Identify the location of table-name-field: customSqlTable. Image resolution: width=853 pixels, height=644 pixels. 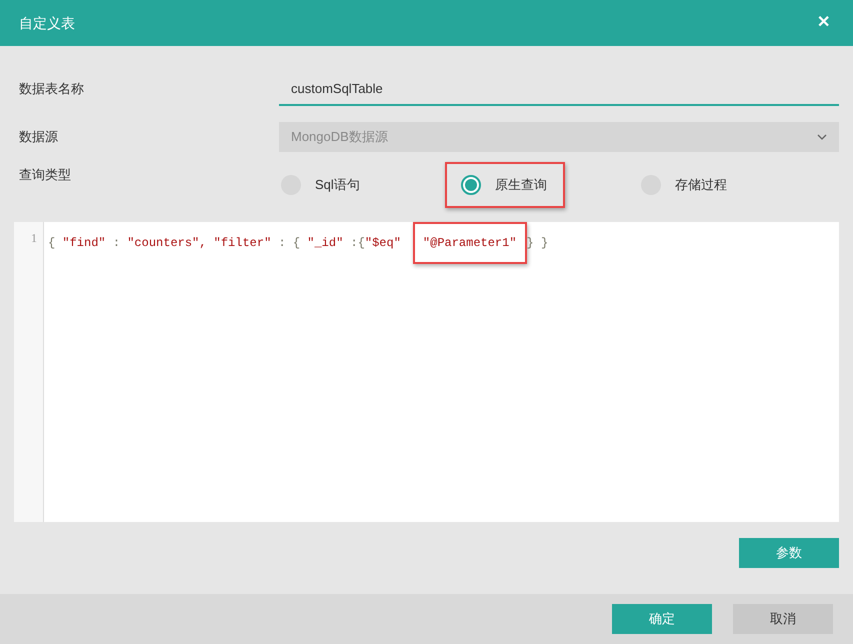
(559, 89).